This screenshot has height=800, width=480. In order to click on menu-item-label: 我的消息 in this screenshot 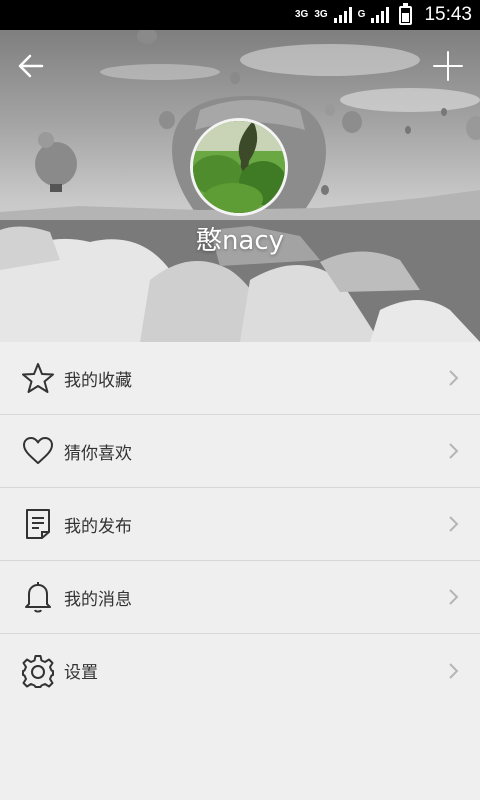, I will do `click(98, 599)`.